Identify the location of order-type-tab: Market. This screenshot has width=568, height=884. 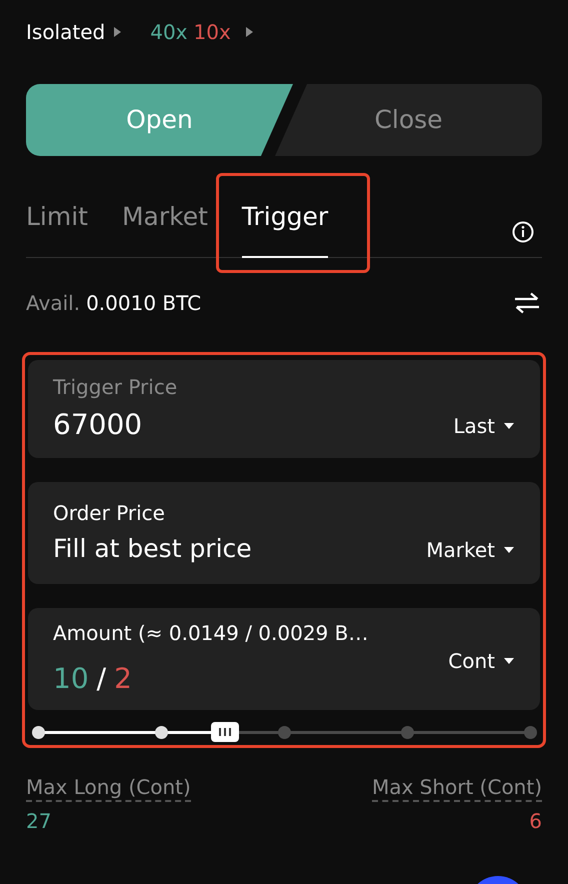
(165, 217).